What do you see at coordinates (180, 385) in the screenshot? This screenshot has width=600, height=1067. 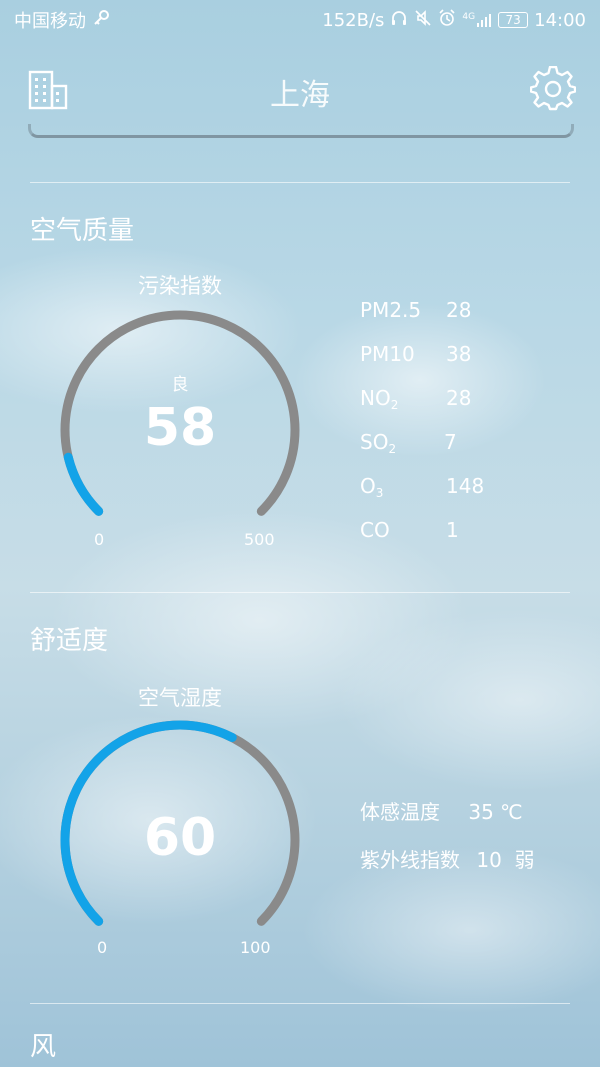 I see `air-quality-status: 良` at bounding box center [180, 385].